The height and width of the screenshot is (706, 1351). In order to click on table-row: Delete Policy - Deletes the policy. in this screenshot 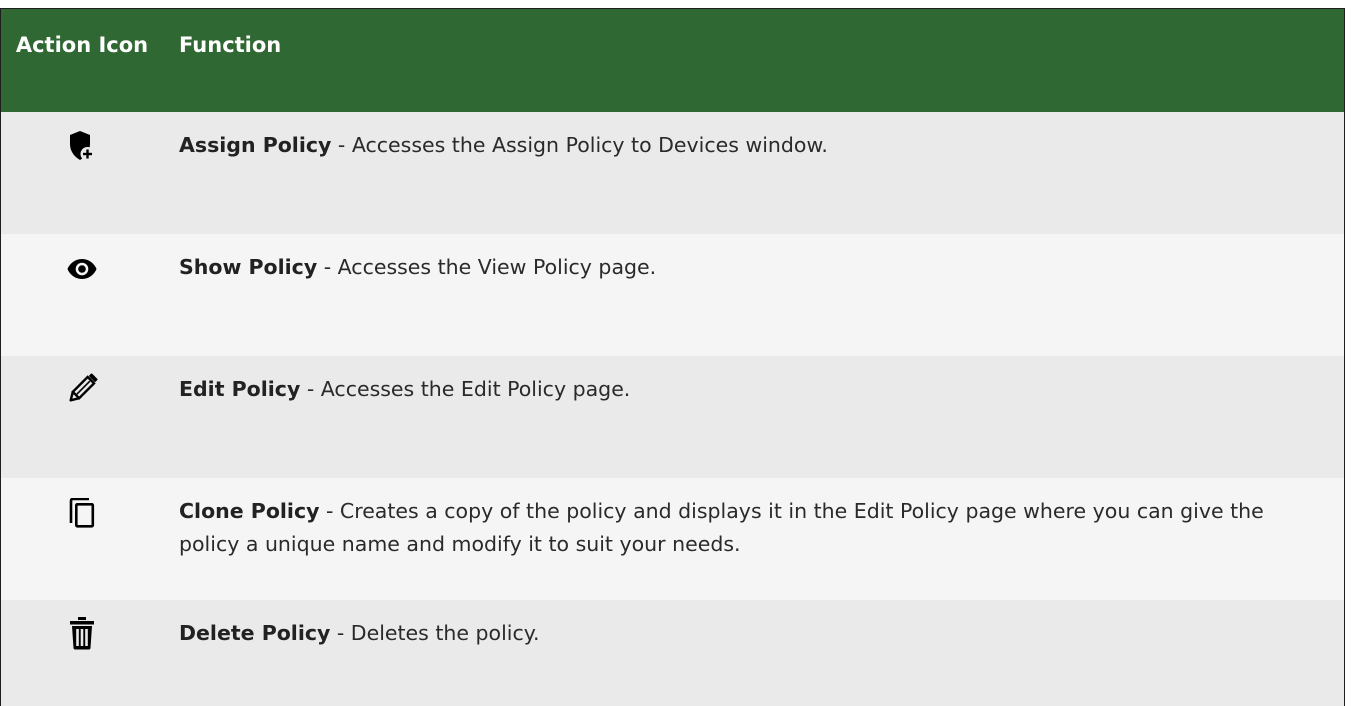, I will do `click(672, 653)`.